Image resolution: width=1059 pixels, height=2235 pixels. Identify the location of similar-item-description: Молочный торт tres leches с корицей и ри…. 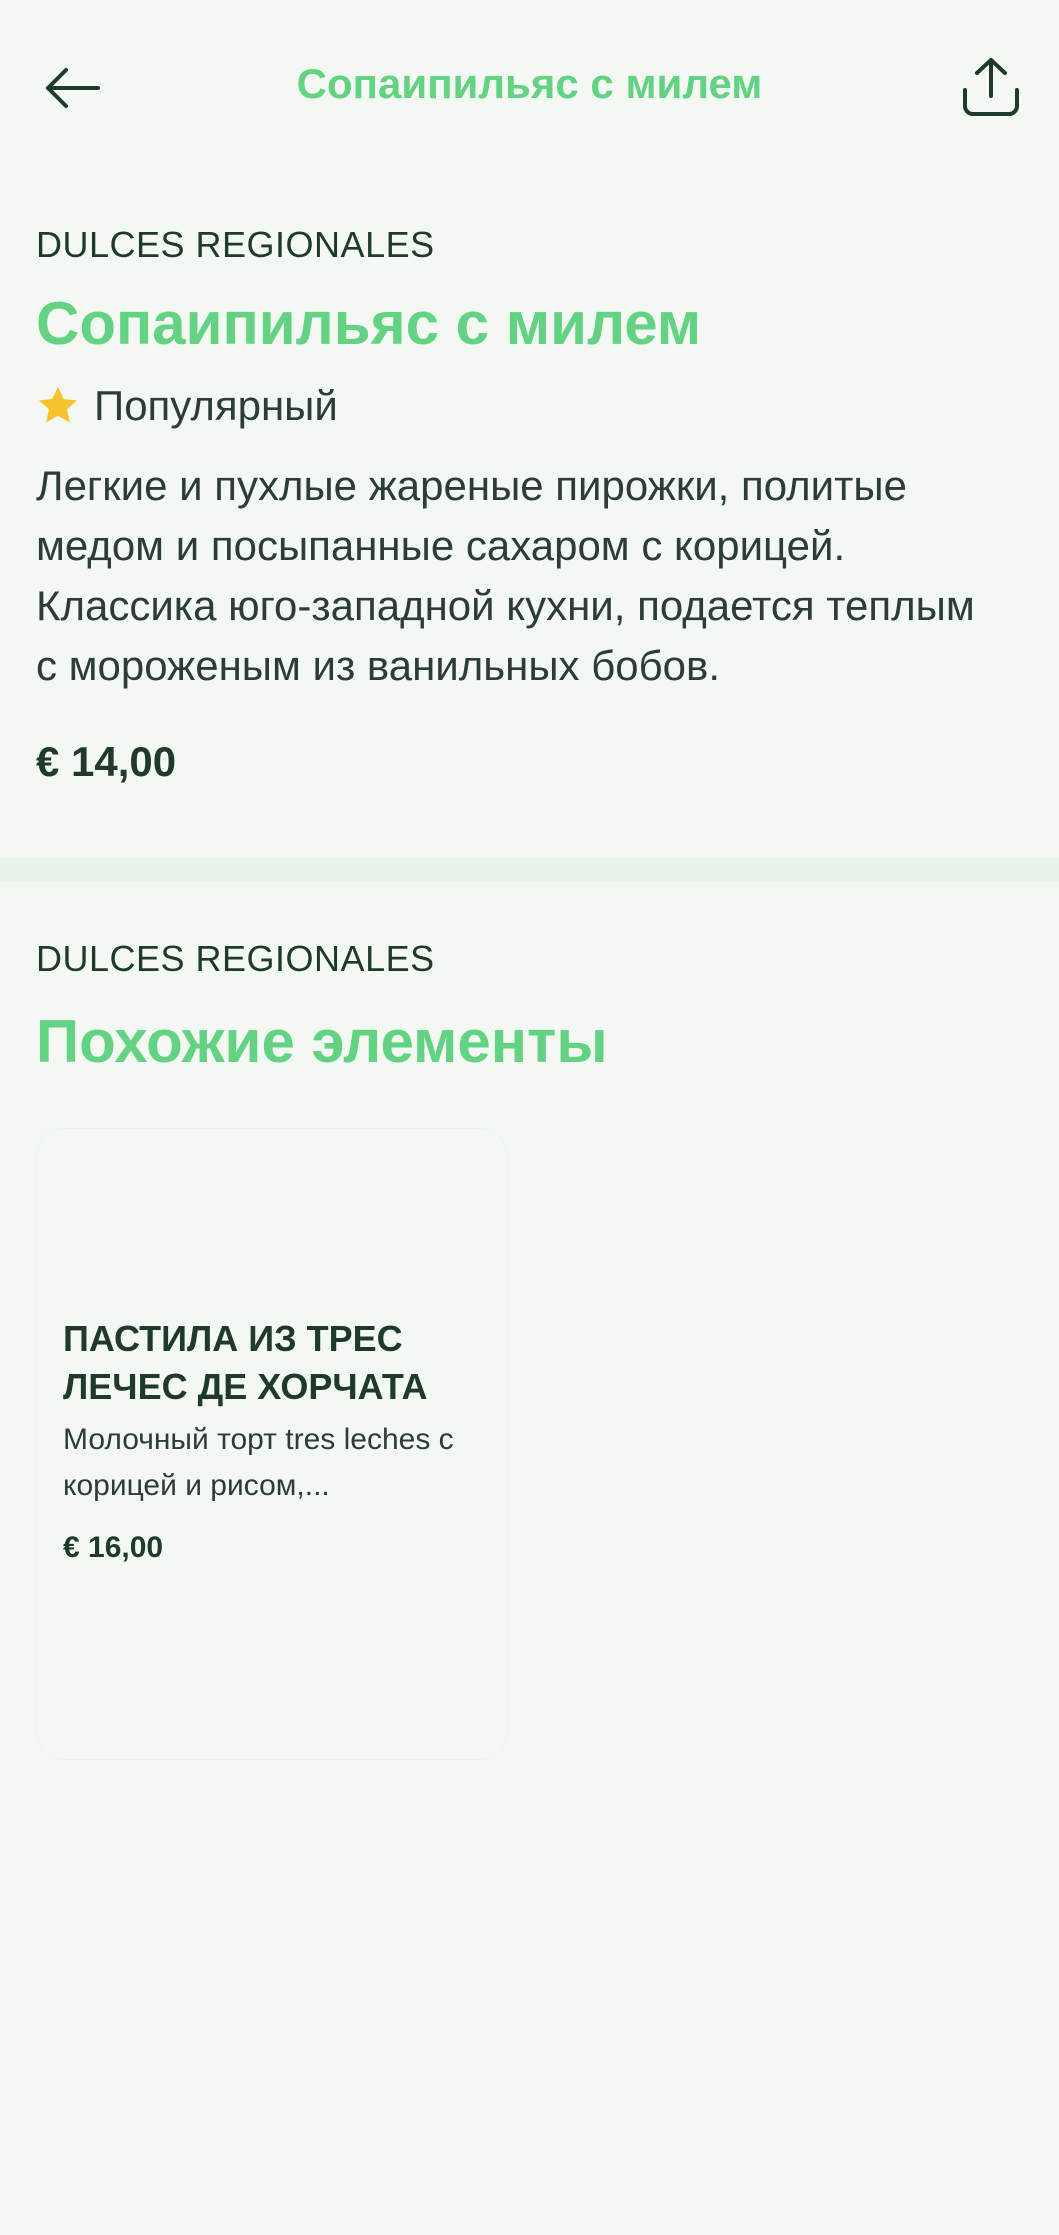
(258, 1462).